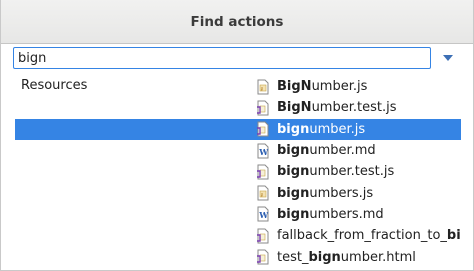 This screenshot has height=271, width=474. I want to click on result-filename: bignumber.md, so click(326, 150).